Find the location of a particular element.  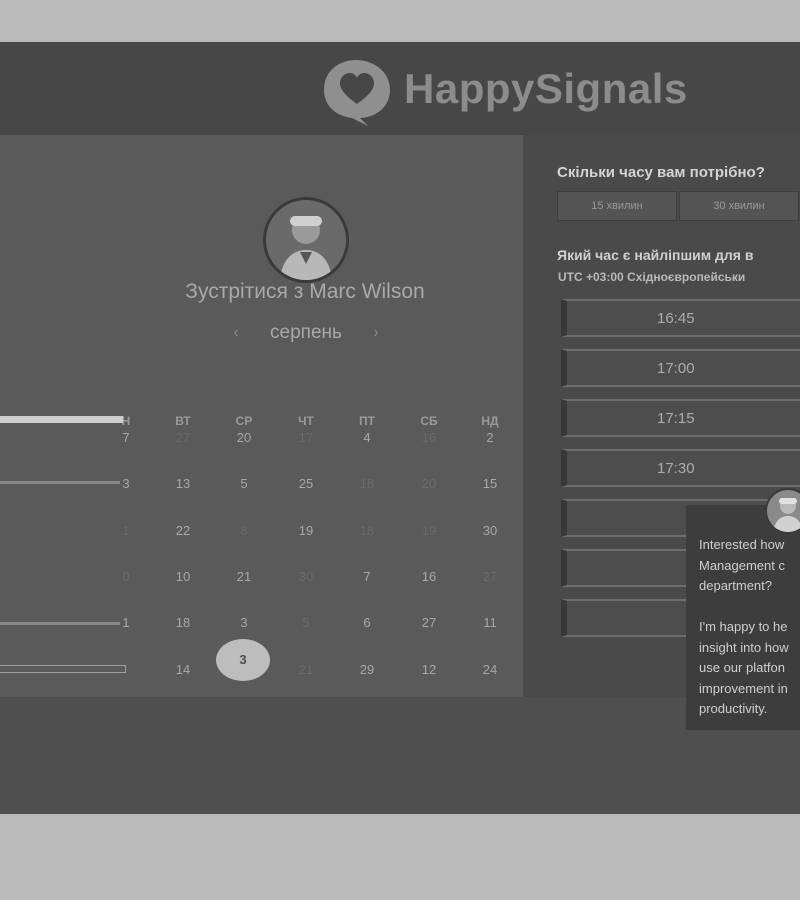

day-cell: 17 is located at coordinates (306, 438).